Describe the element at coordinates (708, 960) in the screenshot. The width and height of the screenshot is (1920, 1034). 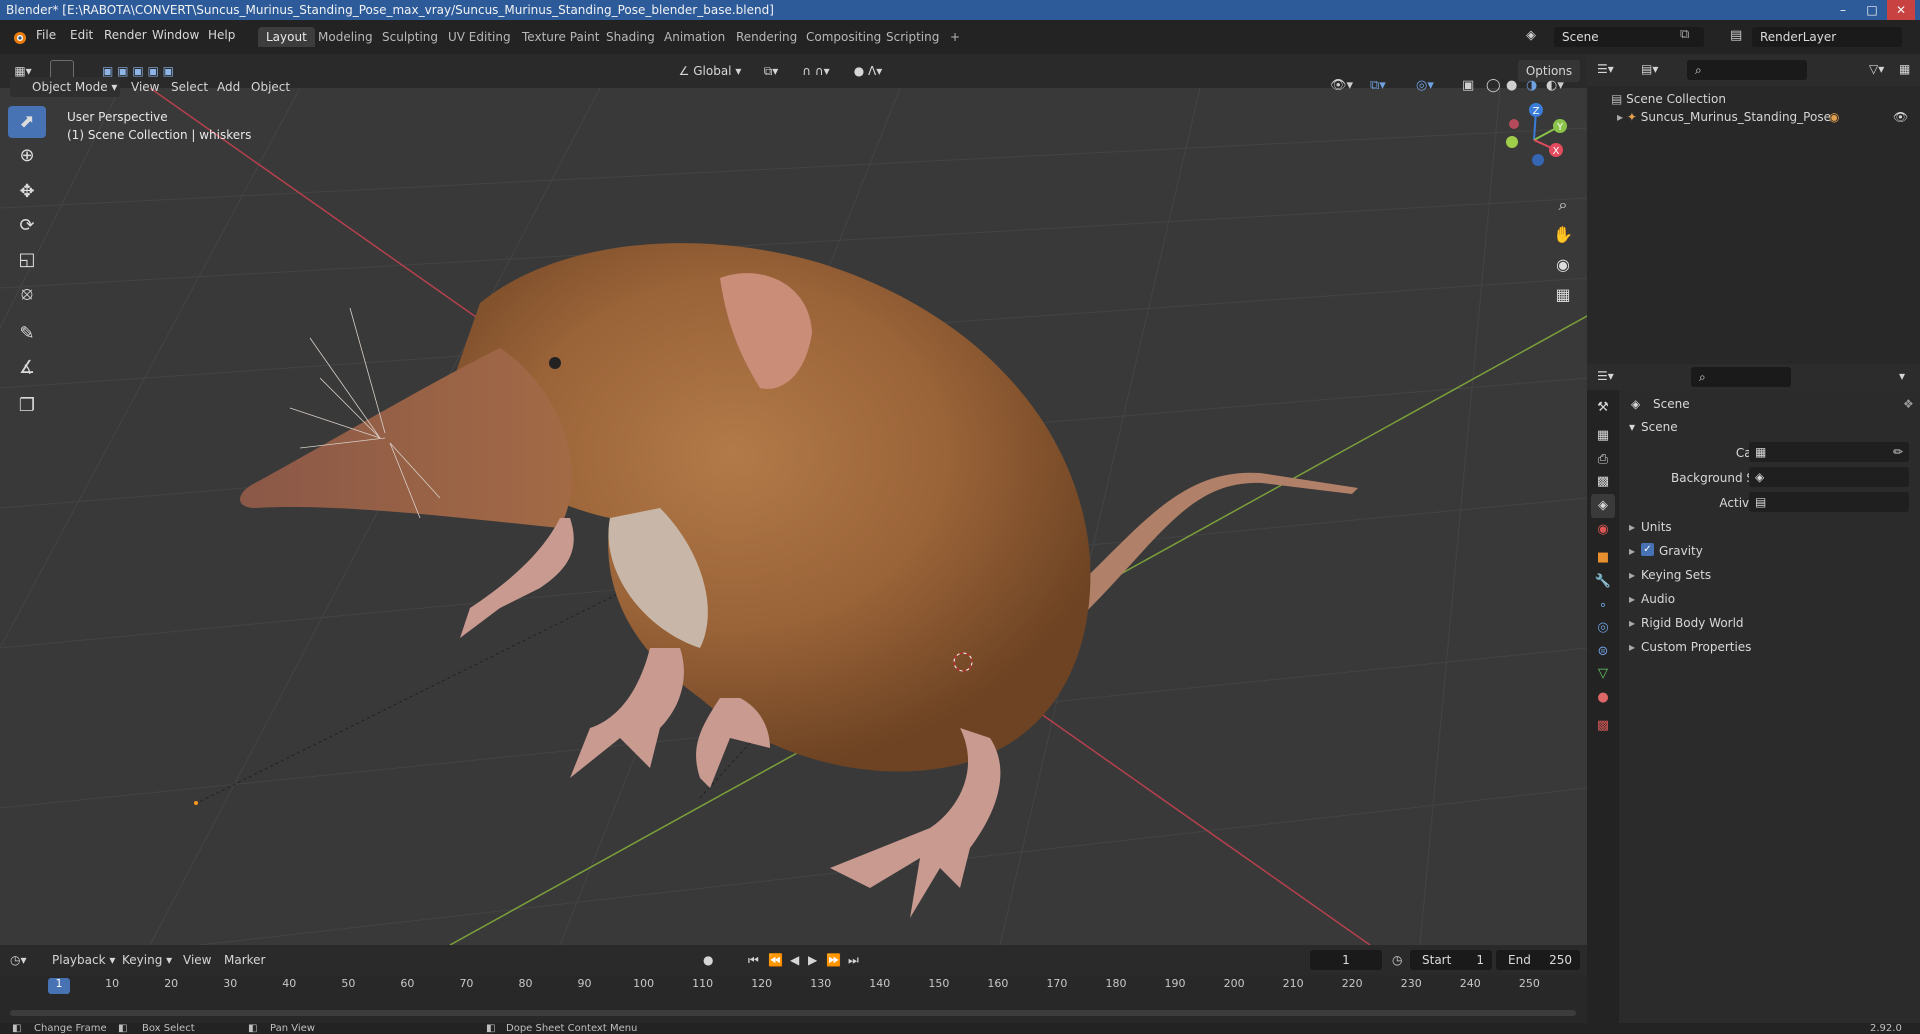
I see `record-icon: ●` at that location.